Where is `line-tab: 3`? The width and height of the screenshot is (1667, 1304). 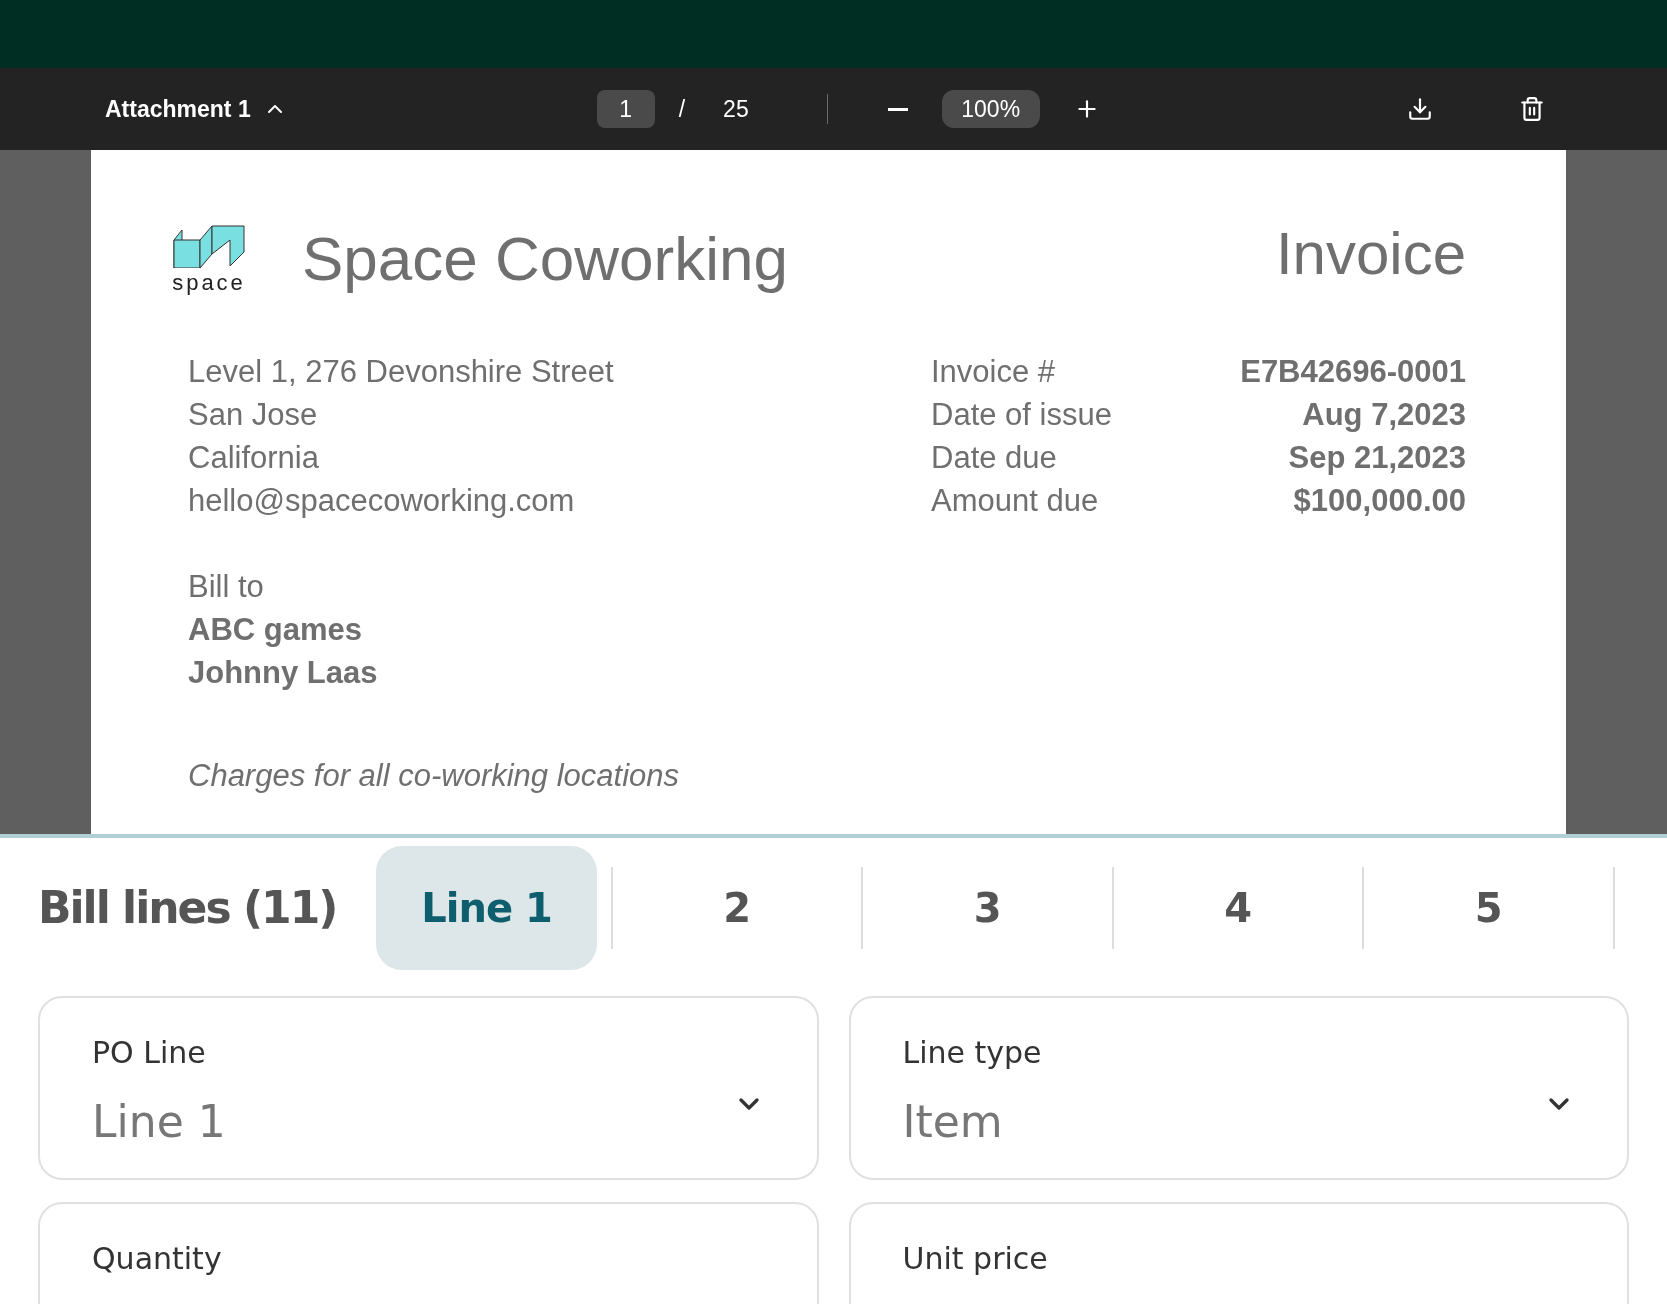
line-tab: 3 is located at coordinates (987, 908).